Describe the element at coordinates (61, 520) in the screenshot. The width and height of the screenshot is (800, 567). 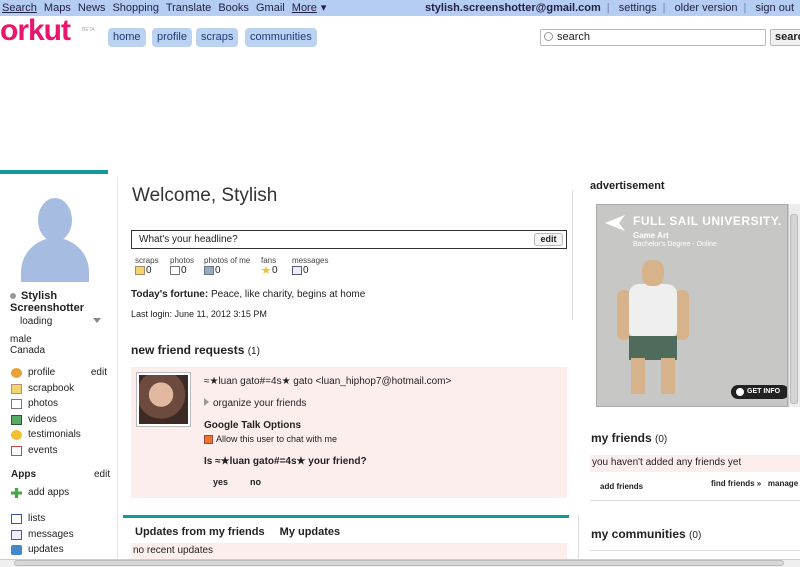
I see `sidebar-item-lists: lists` at that location.